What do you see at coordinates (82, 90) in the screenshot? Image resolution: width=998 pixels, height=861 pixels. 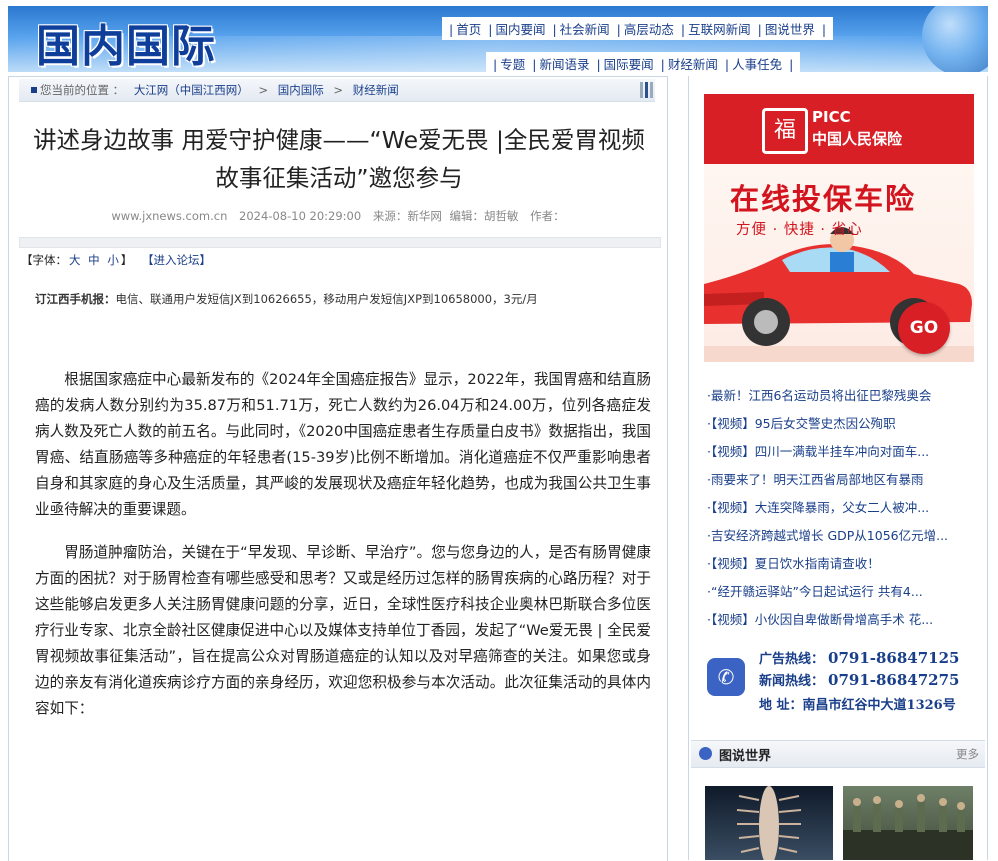 I see `breadcrumb-prefix: 您当前的位置 ：` at bounding box center [82, 90].